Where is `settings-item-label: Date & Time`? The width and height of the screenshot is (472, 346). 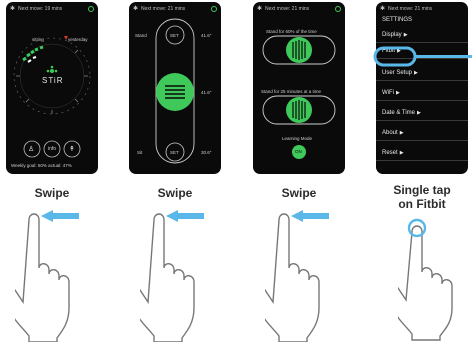 settings-item-label: Date & Time is located at coordinates (399, 113).